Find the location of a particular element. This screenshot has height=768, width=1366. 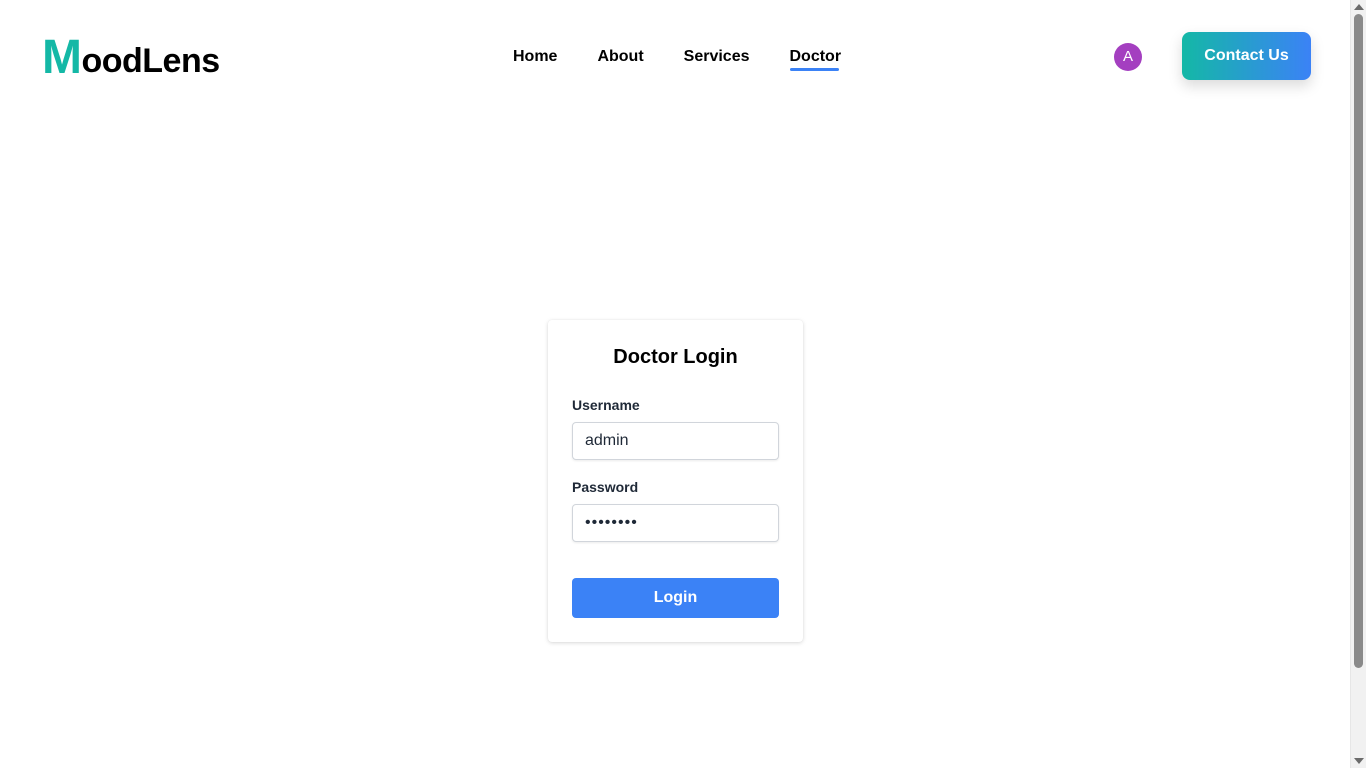

logo: M oodLens is located at coordinates (131, 57).